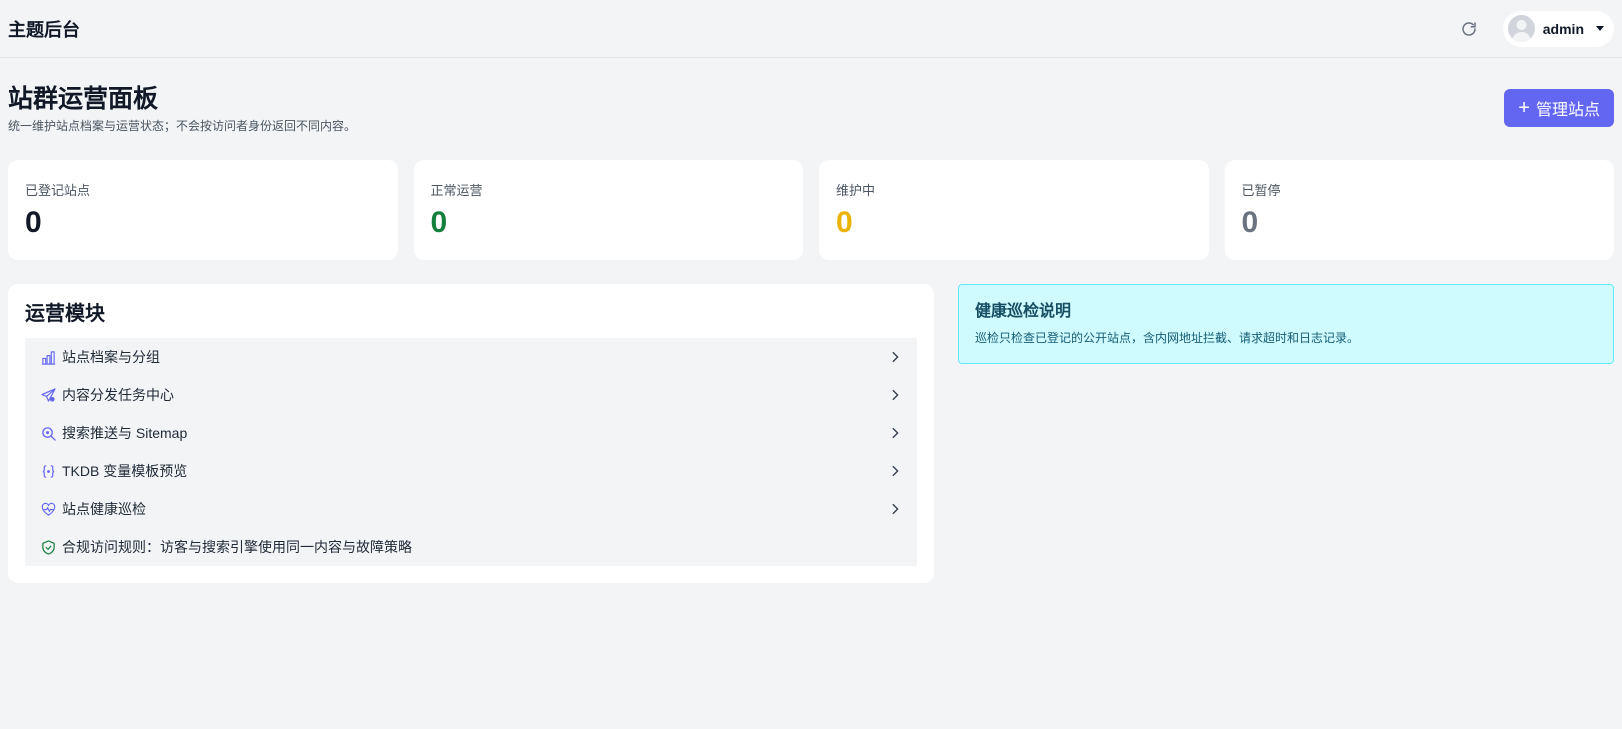  I want to click on manage-sites-button: + 管理站点, so click(1559, 108).